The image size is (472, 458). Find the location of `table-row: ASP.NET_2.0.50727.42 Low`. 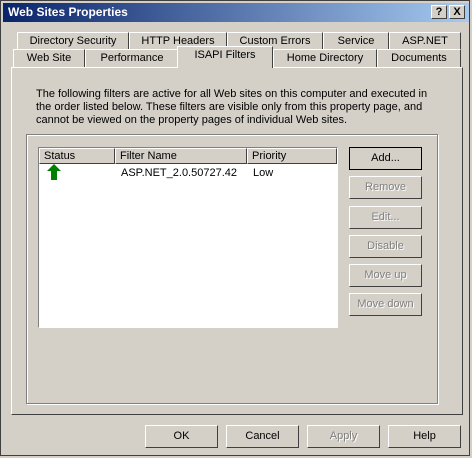

table-row: ASP.NET_2.0.50727.42 Low is located at coordinates (188, 173).